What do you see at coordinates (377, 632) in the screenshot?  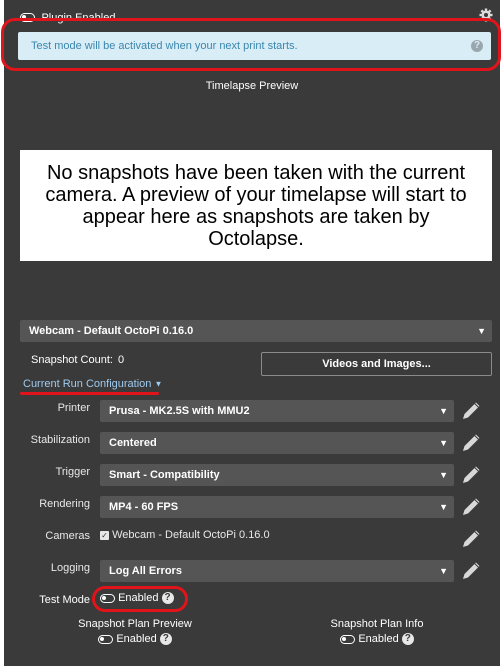 I see `snapshot-plan-info: Snapshot Plan Info Enabled ?` at bounding box center [377, 632].